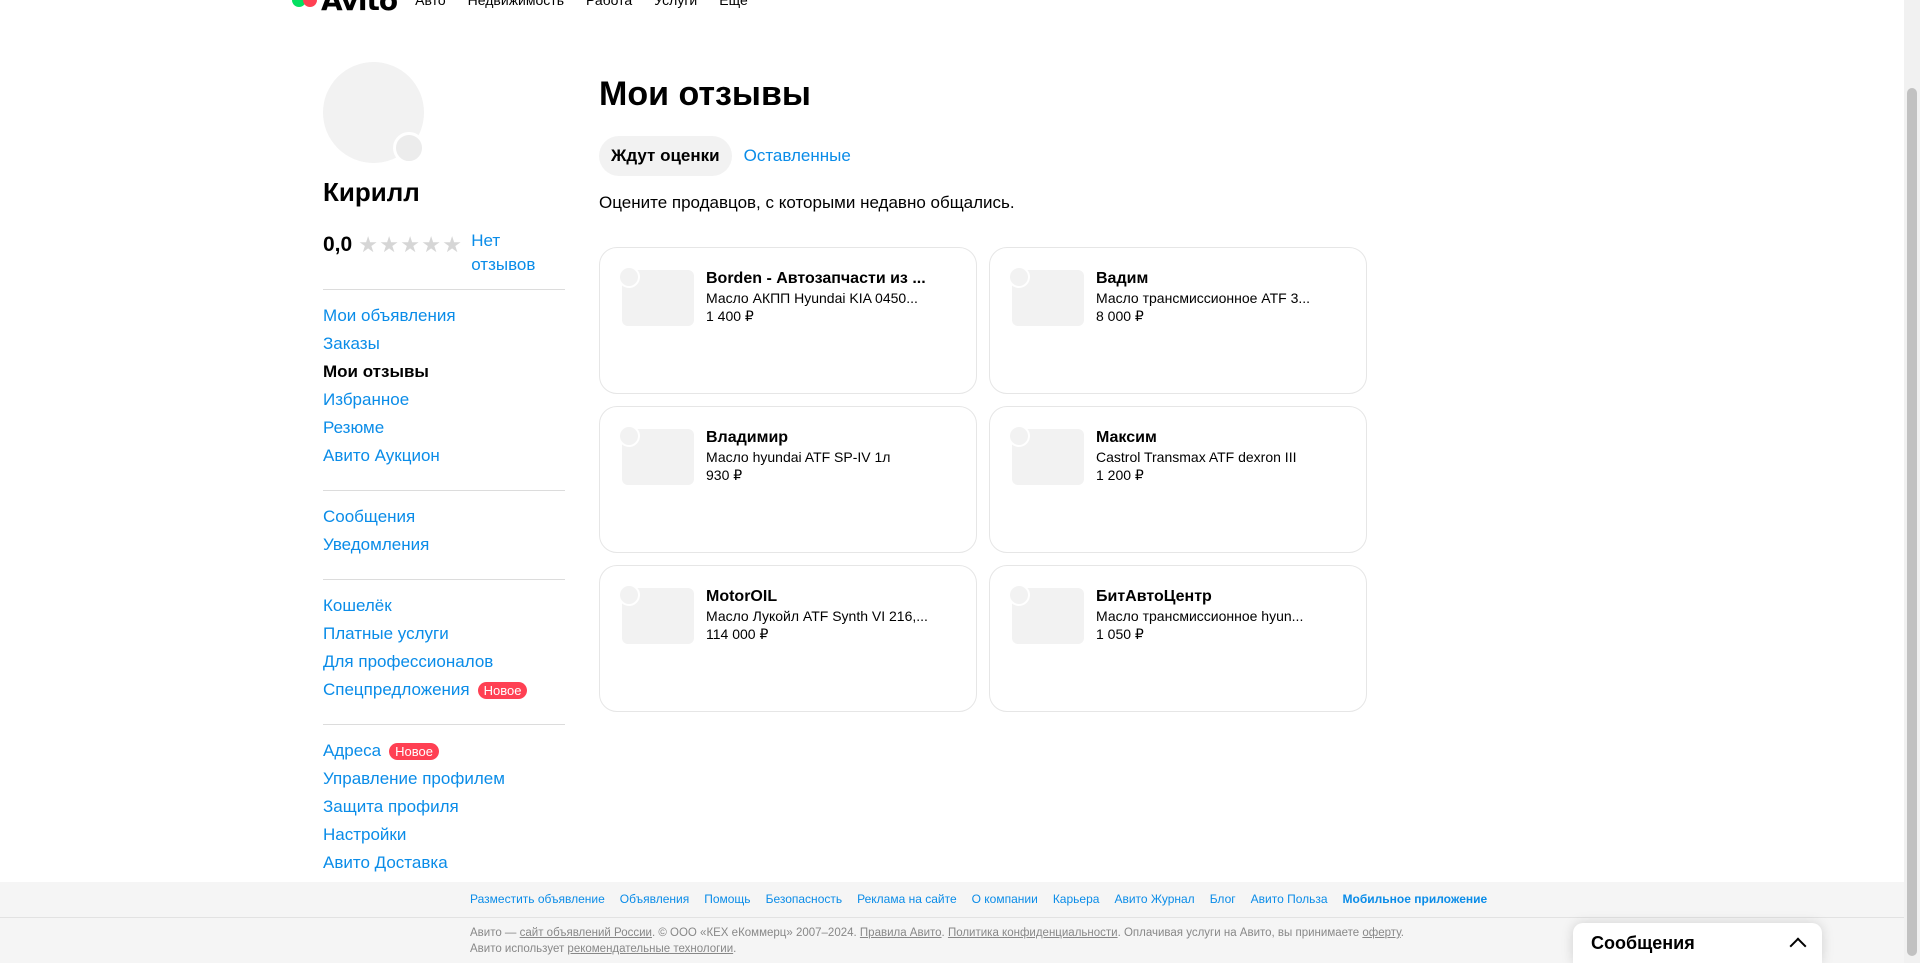 This screenshot has height=963, width=1920. What do you see at coordinates (586, 933) in the screenshot?
I see `legal-link-classifieds: сайт объявлений России` at bounding box center [586, 933].